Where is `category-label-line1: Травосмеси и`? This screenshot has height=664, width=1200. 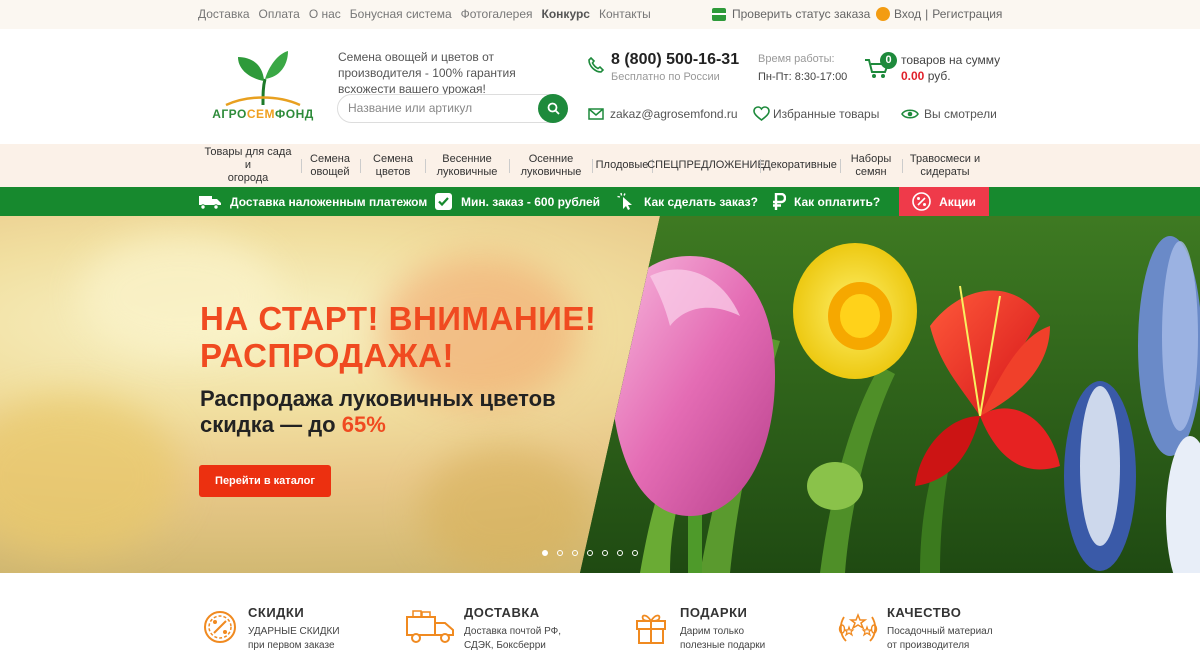 category-label-line1: Травосмеси и is located at coordinates (945, 158).